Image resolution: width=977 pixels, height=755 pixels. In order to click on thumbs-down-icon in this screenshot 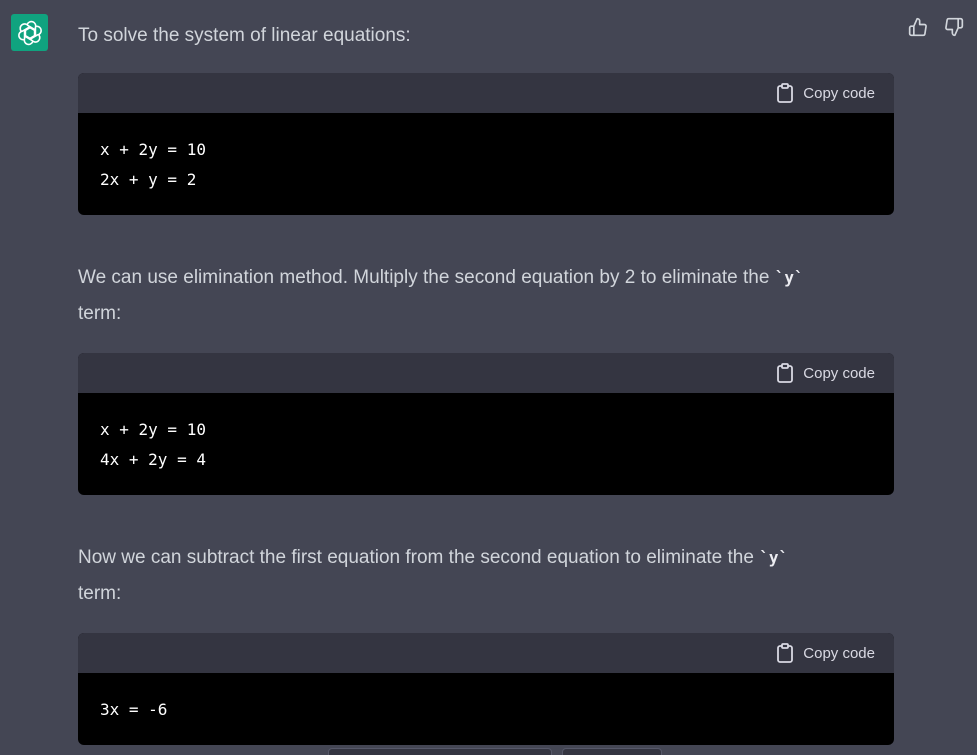, I will do `click(954, 27)`.